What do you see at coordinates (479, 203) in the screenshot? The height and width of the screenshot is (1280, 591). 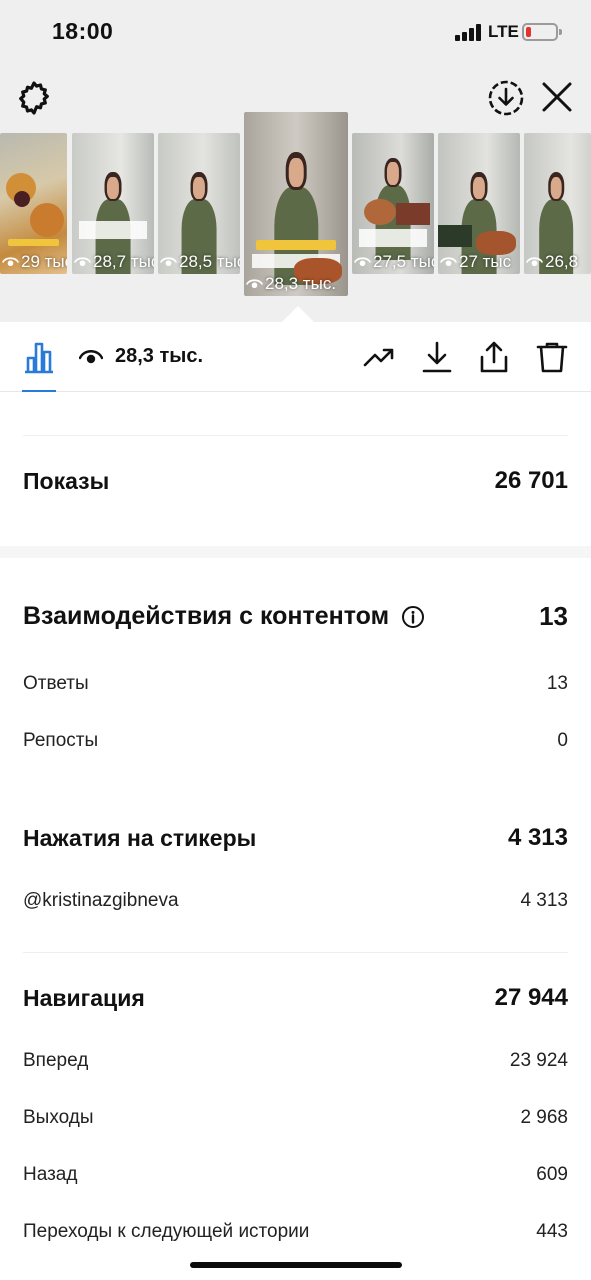 I see `story-thumbnail: 27 тыс` at bounding box center [479, 203].